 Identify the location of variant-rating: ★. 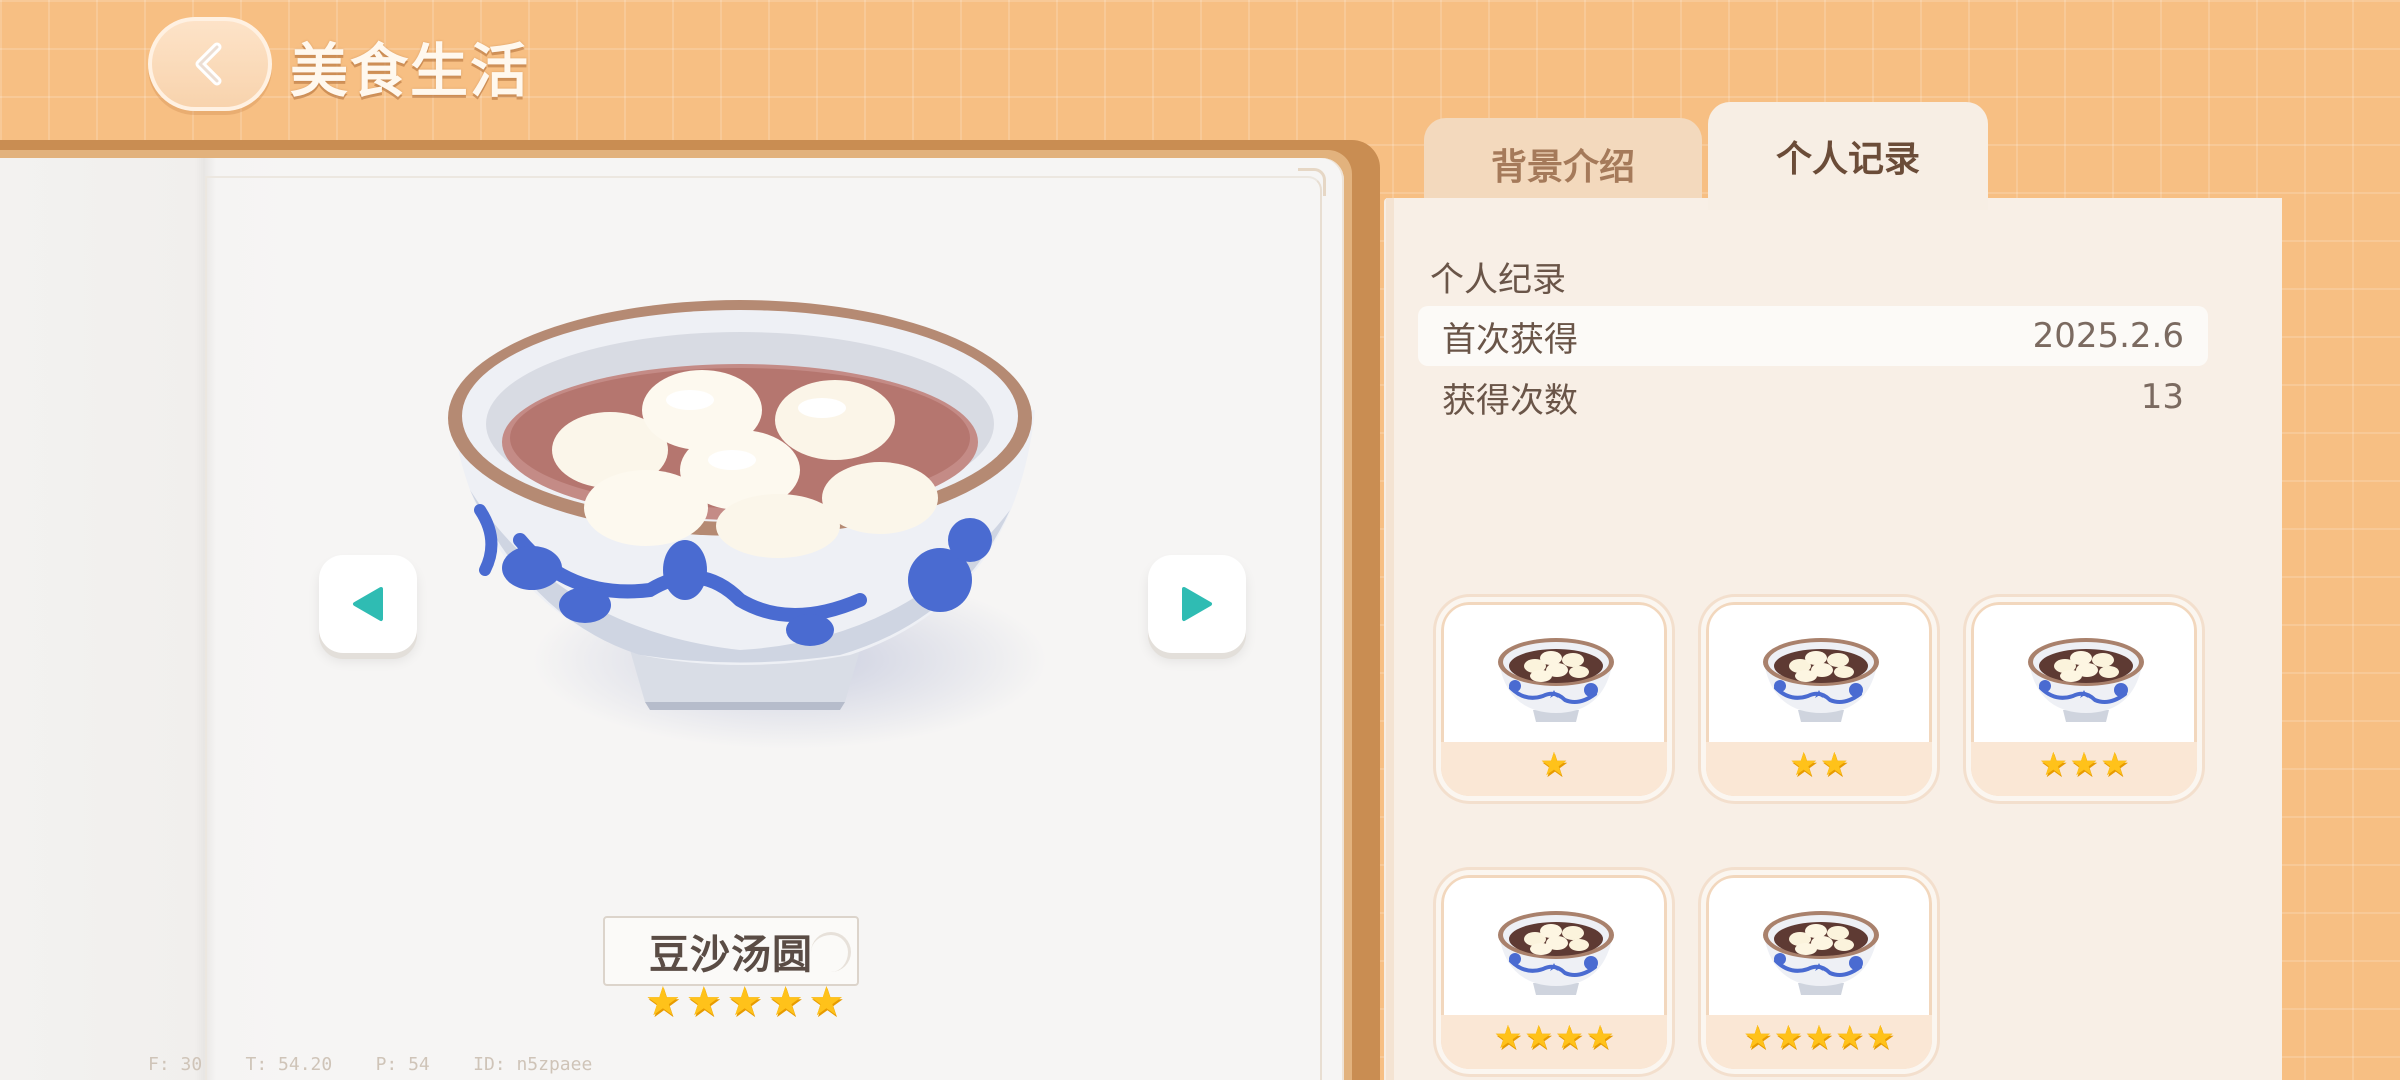
(1554, 764).